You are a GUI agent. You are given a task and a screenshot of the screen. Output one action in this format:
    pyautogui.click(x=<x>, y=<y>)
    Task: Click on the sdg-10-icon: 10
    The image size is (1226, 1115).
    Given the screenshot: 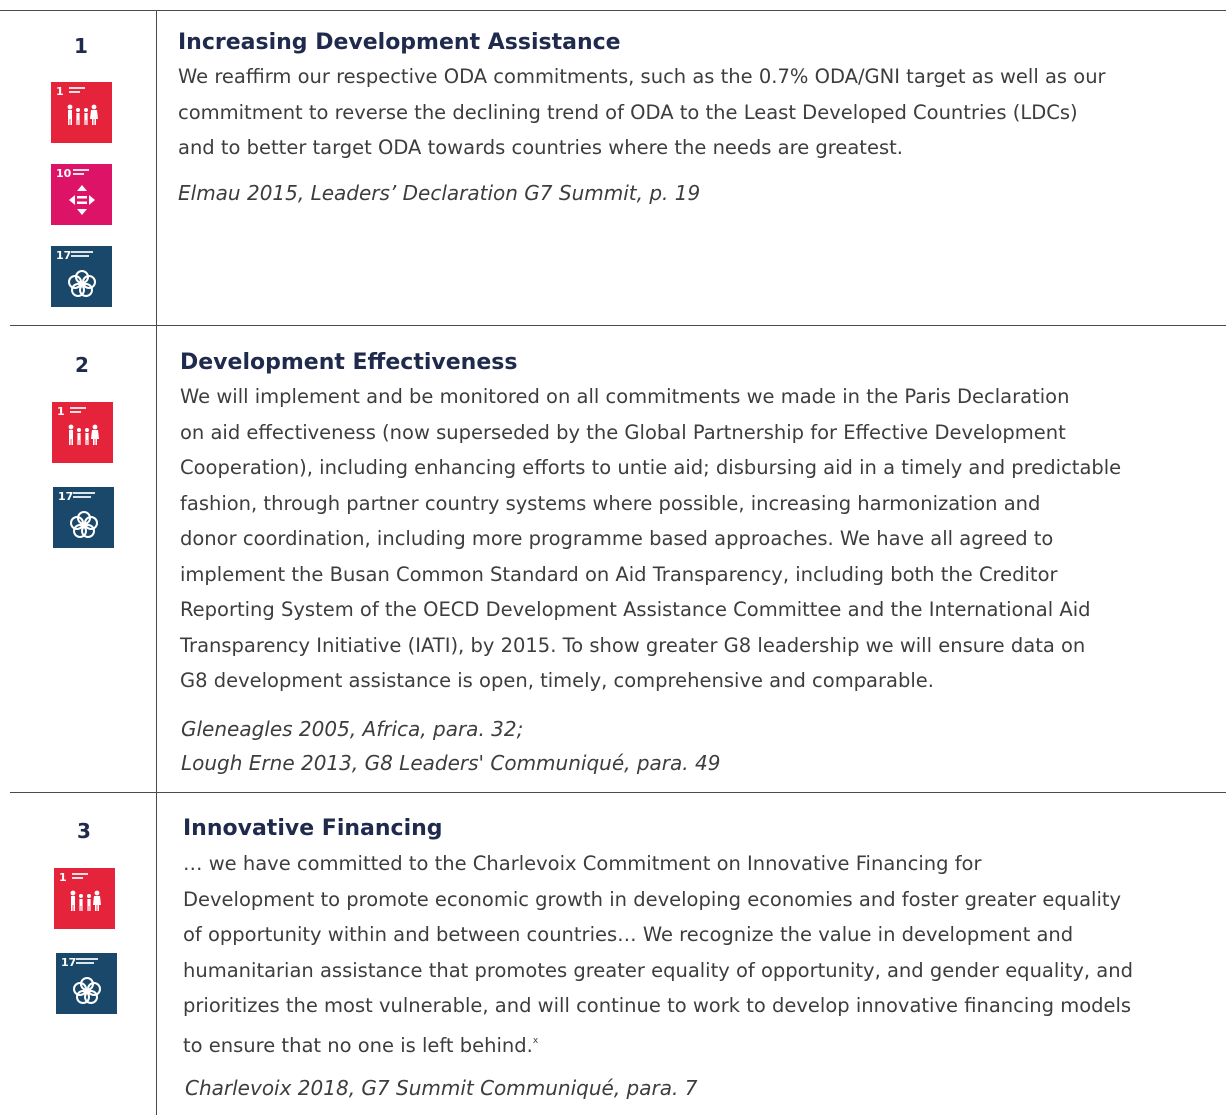 What is the action you would take?
    pyautogui.click(x=81, y=194)
    